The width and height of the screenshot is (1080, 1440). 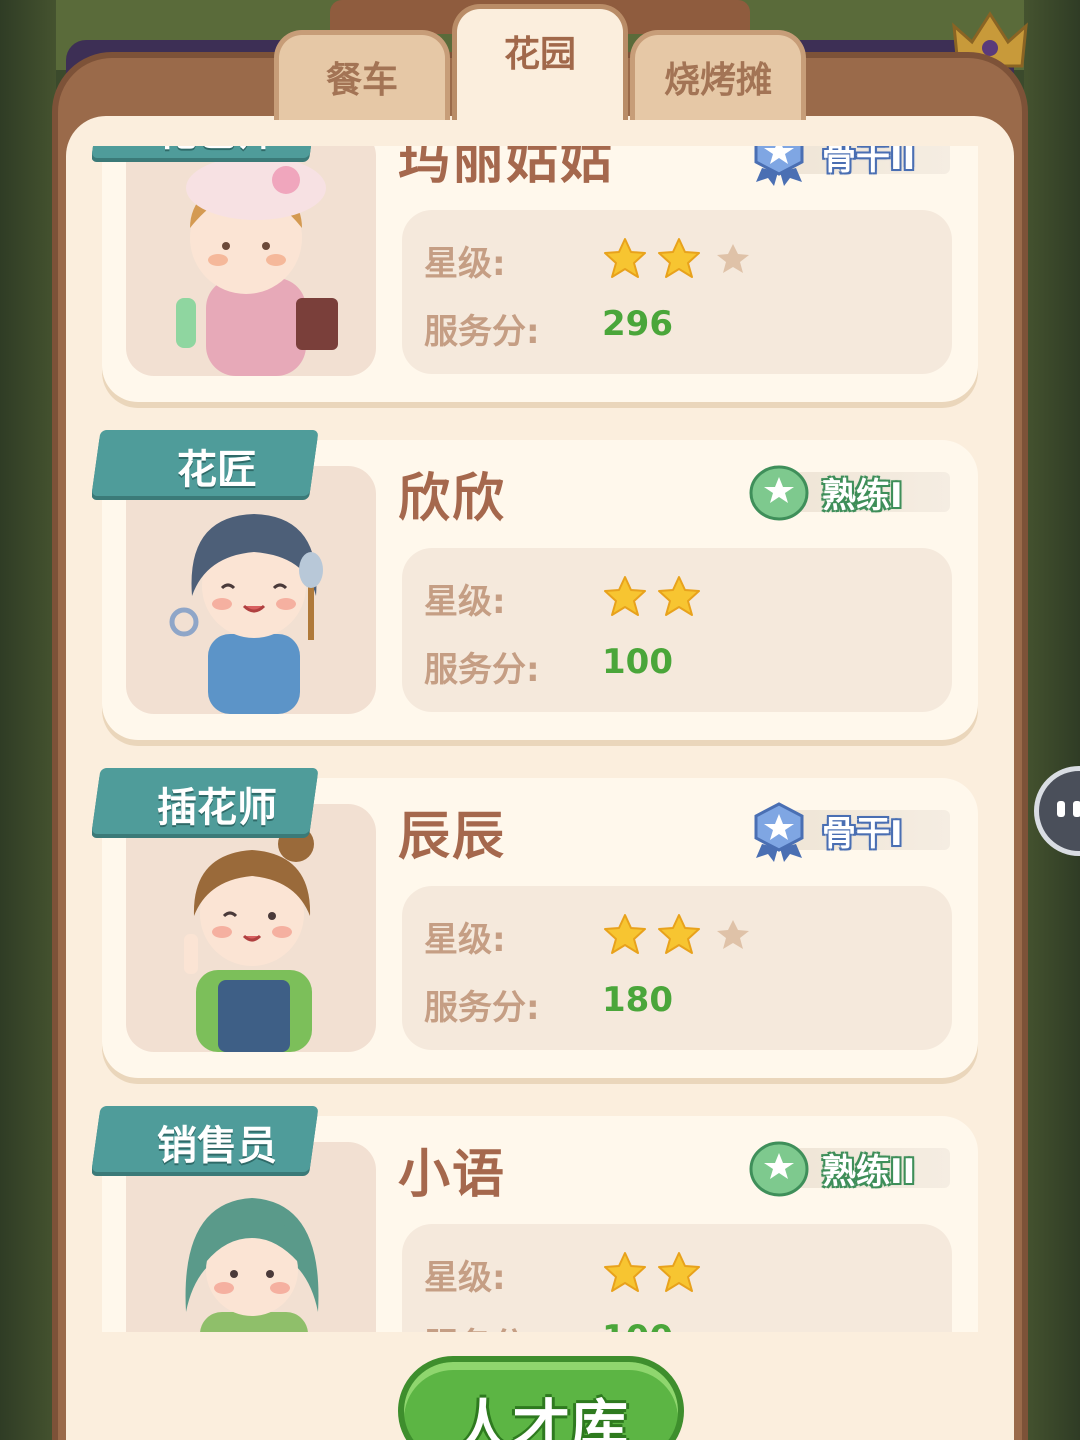 What do you see at coordinates (249, 939) in the screenshot?
I see `flower-arranger-avatar-icon` at bounding box center [249, 939].